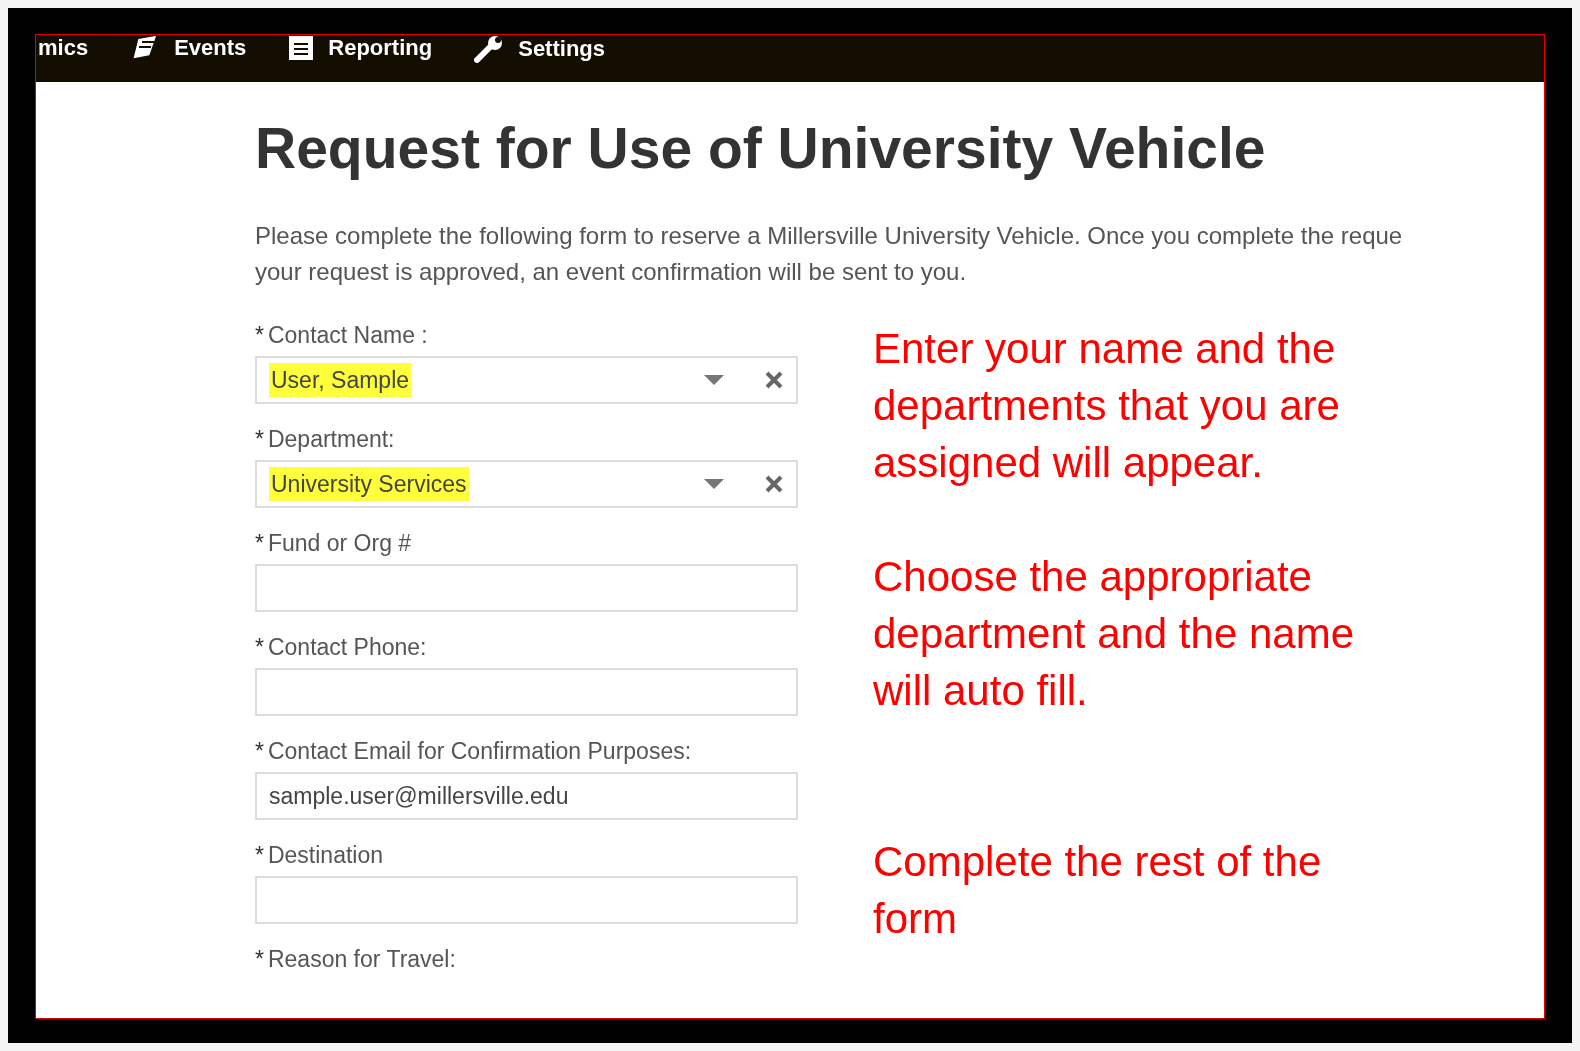  Describe the element at coordinates (325, 855) in the screenshot. I see `field-label: Destination` at that location.